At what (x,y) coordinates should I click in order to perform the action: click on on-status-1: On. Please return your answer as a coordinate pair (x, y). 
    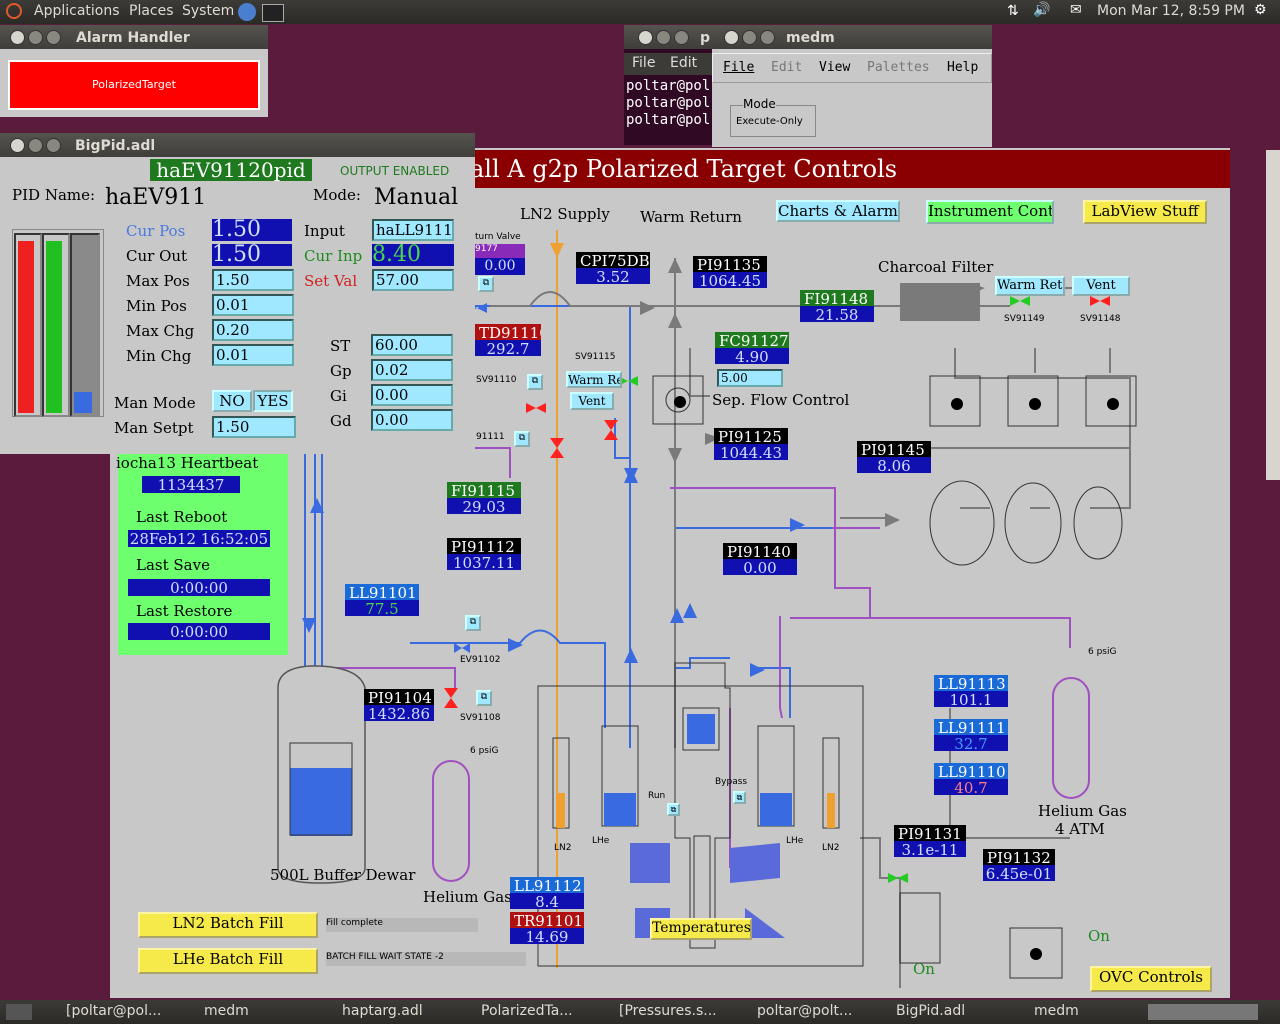
    Looking at the image, I should click on (924, 969).